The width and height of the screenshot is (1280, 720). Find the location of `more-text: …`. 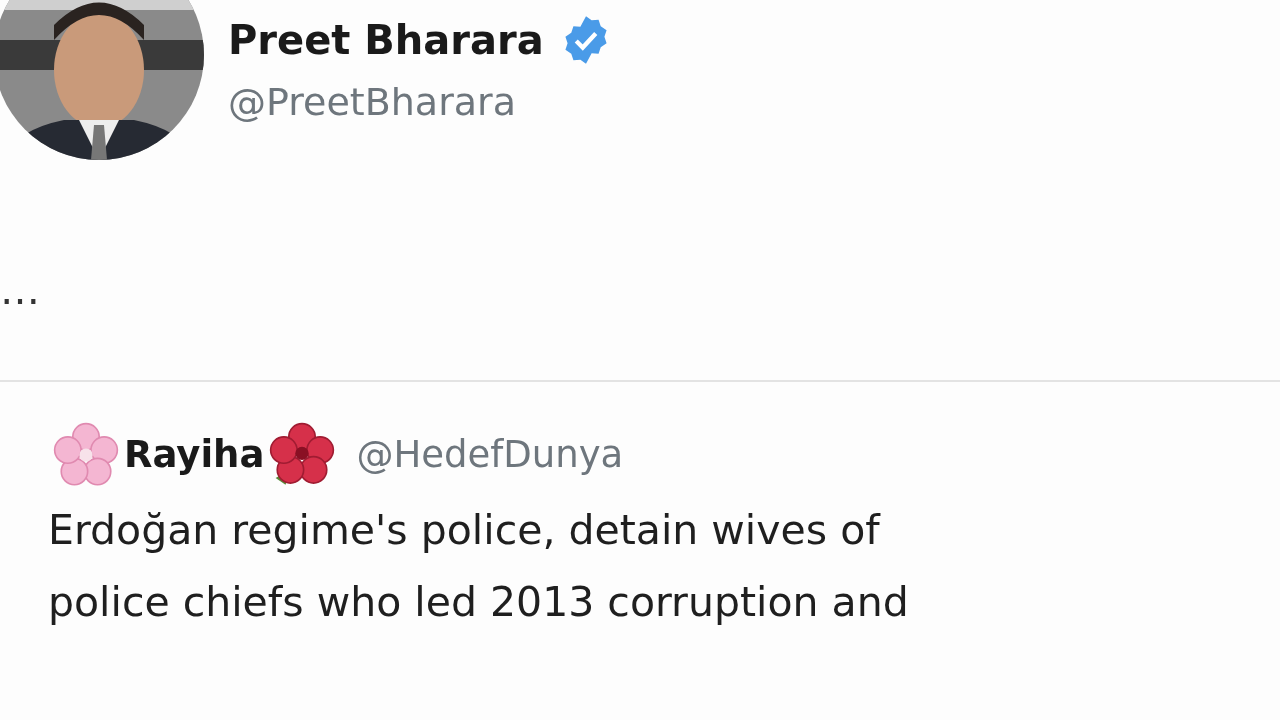

more-text: … is located at coordinates (20, 290).